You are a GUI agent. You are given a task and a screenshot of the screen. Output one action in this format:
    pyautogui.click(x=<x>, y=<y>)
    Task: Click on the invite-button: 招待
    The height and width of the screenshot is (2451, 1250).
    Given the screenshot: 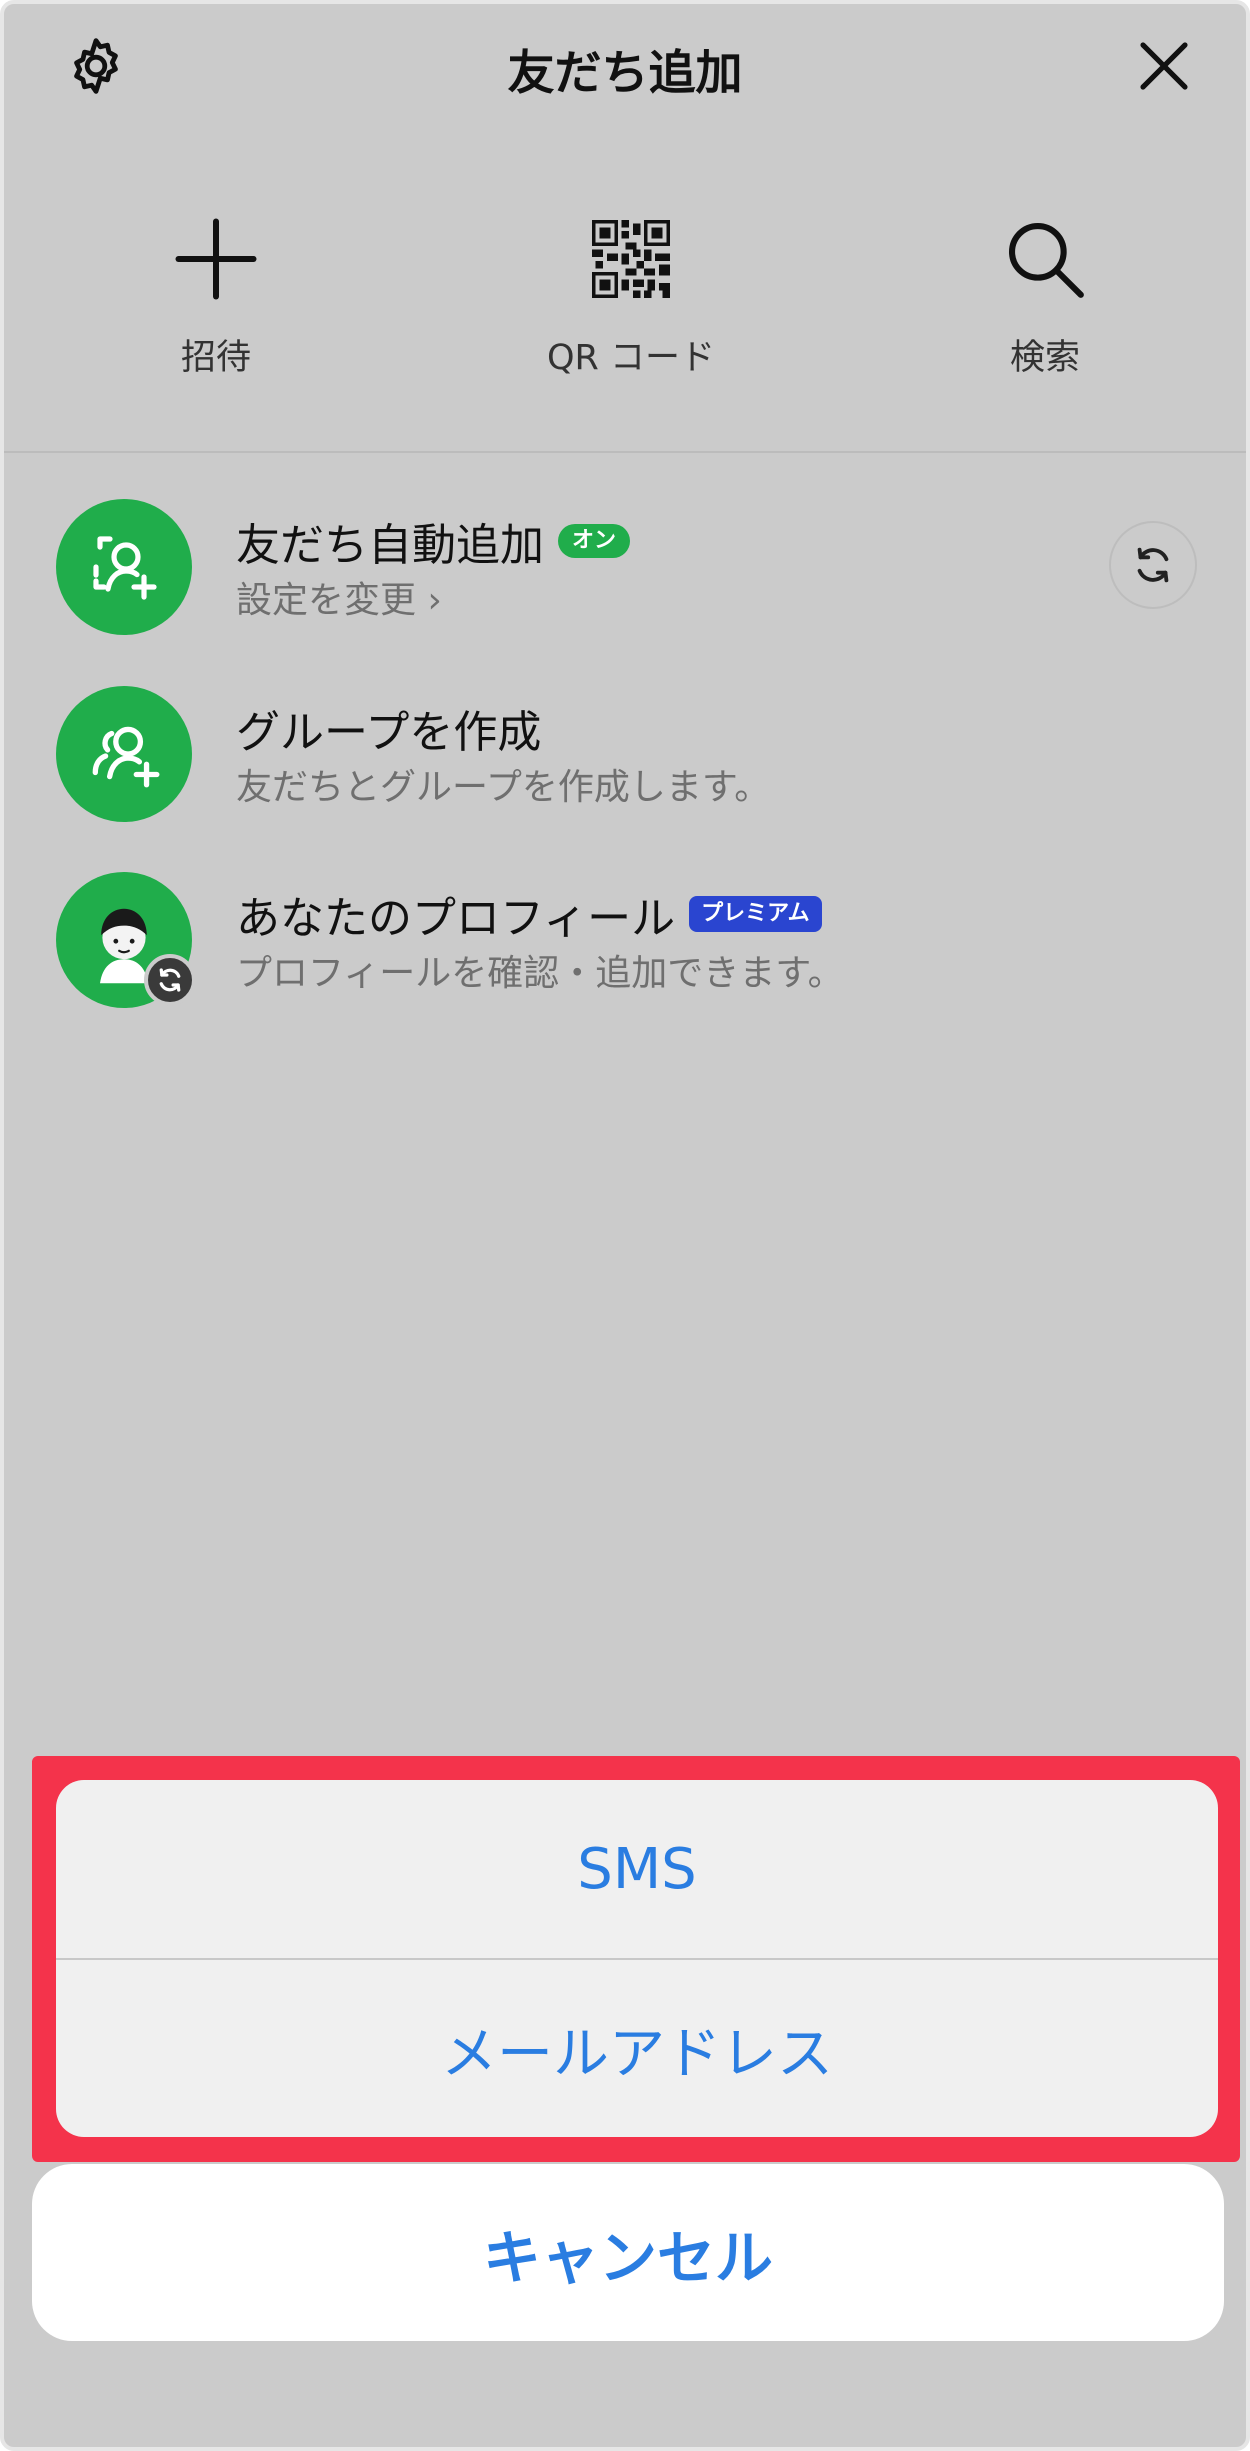 What is the action you would take?
    pyautogui.click(x=216, y=294)
    